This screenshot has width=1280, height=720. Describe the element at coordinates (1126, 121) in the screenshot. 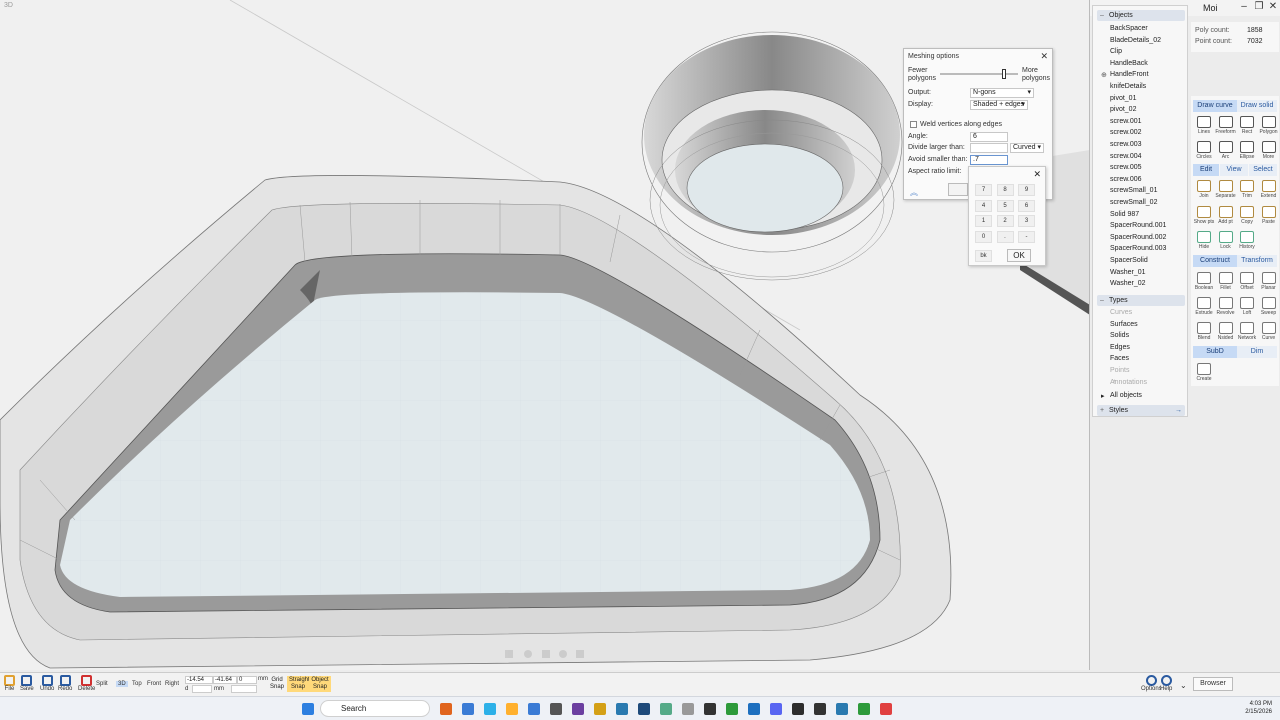

I see `object-list-item: screw.001` at that location.